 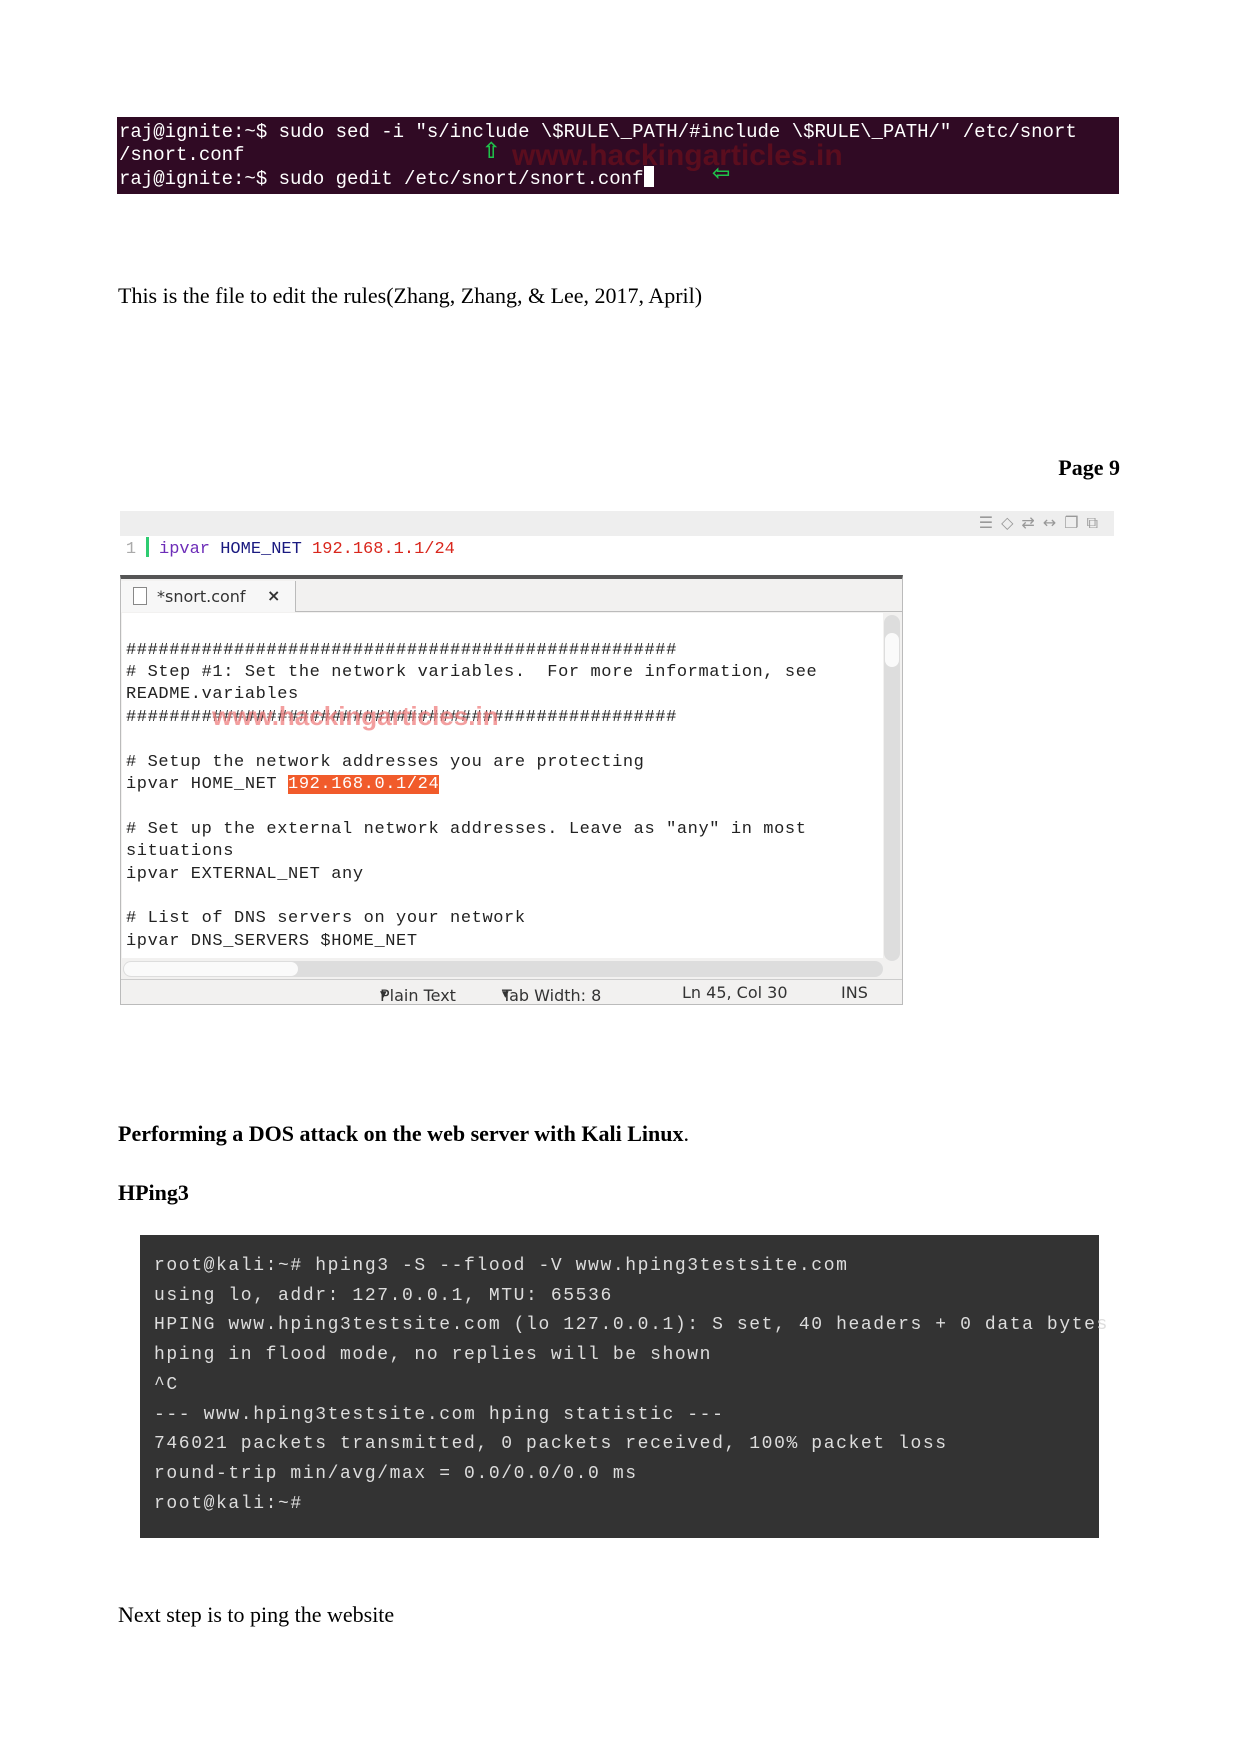 What do you see at coordinates (207, 784) in the screenshot?
I see `editor-line-text: ipvar HOME_NET` at bounding box center [207, 784].